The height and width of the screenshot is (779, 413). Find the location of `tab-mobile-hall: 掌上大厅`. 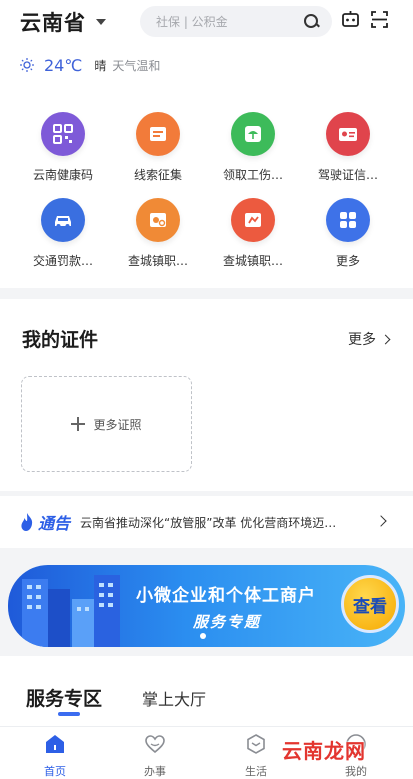

tab-mobile-hall: 掌上大厅 is located at coordinates (174, 698).